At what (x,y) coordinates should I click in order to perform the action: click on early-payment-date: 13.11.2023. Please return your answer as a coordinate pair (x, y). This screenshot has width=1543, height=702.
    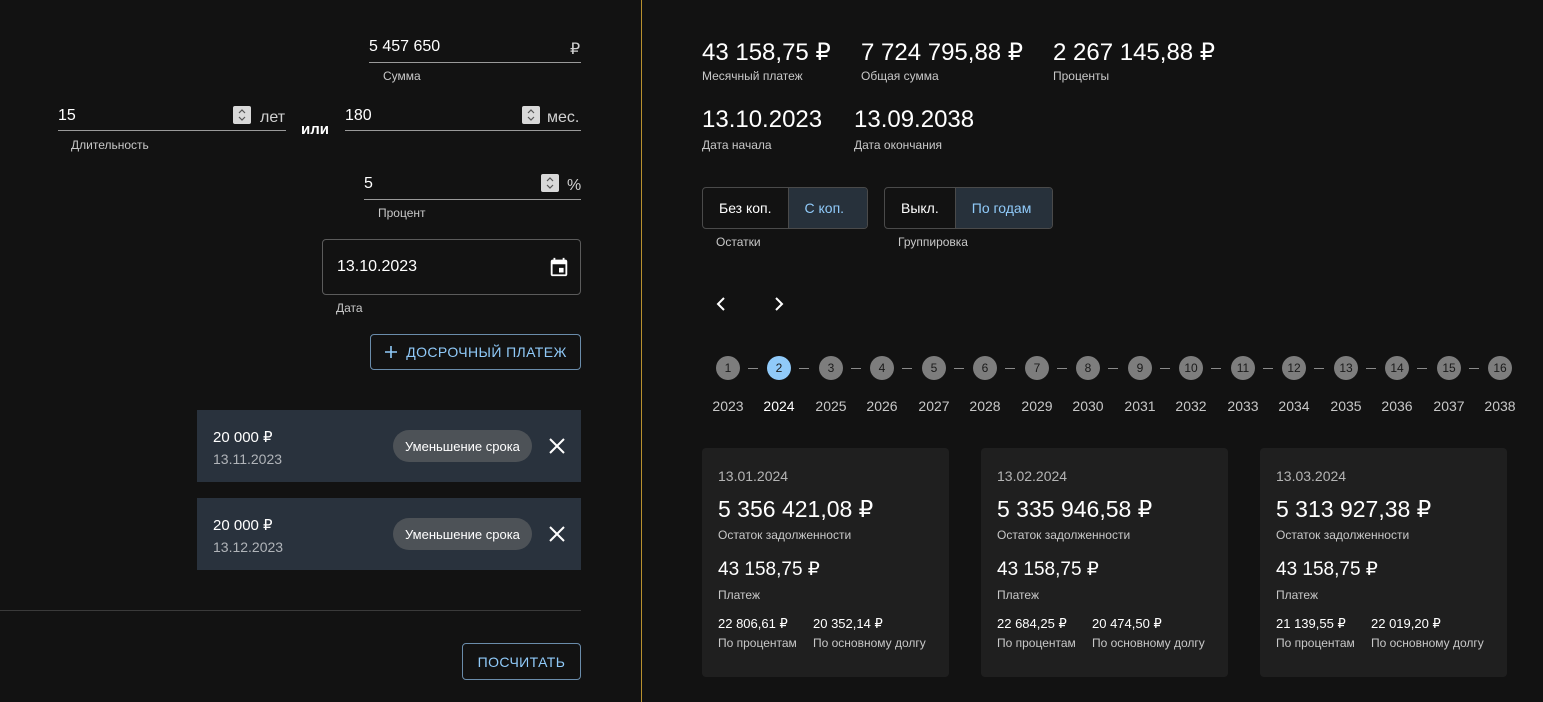
    Looking at the image, I should click on (248, 459).